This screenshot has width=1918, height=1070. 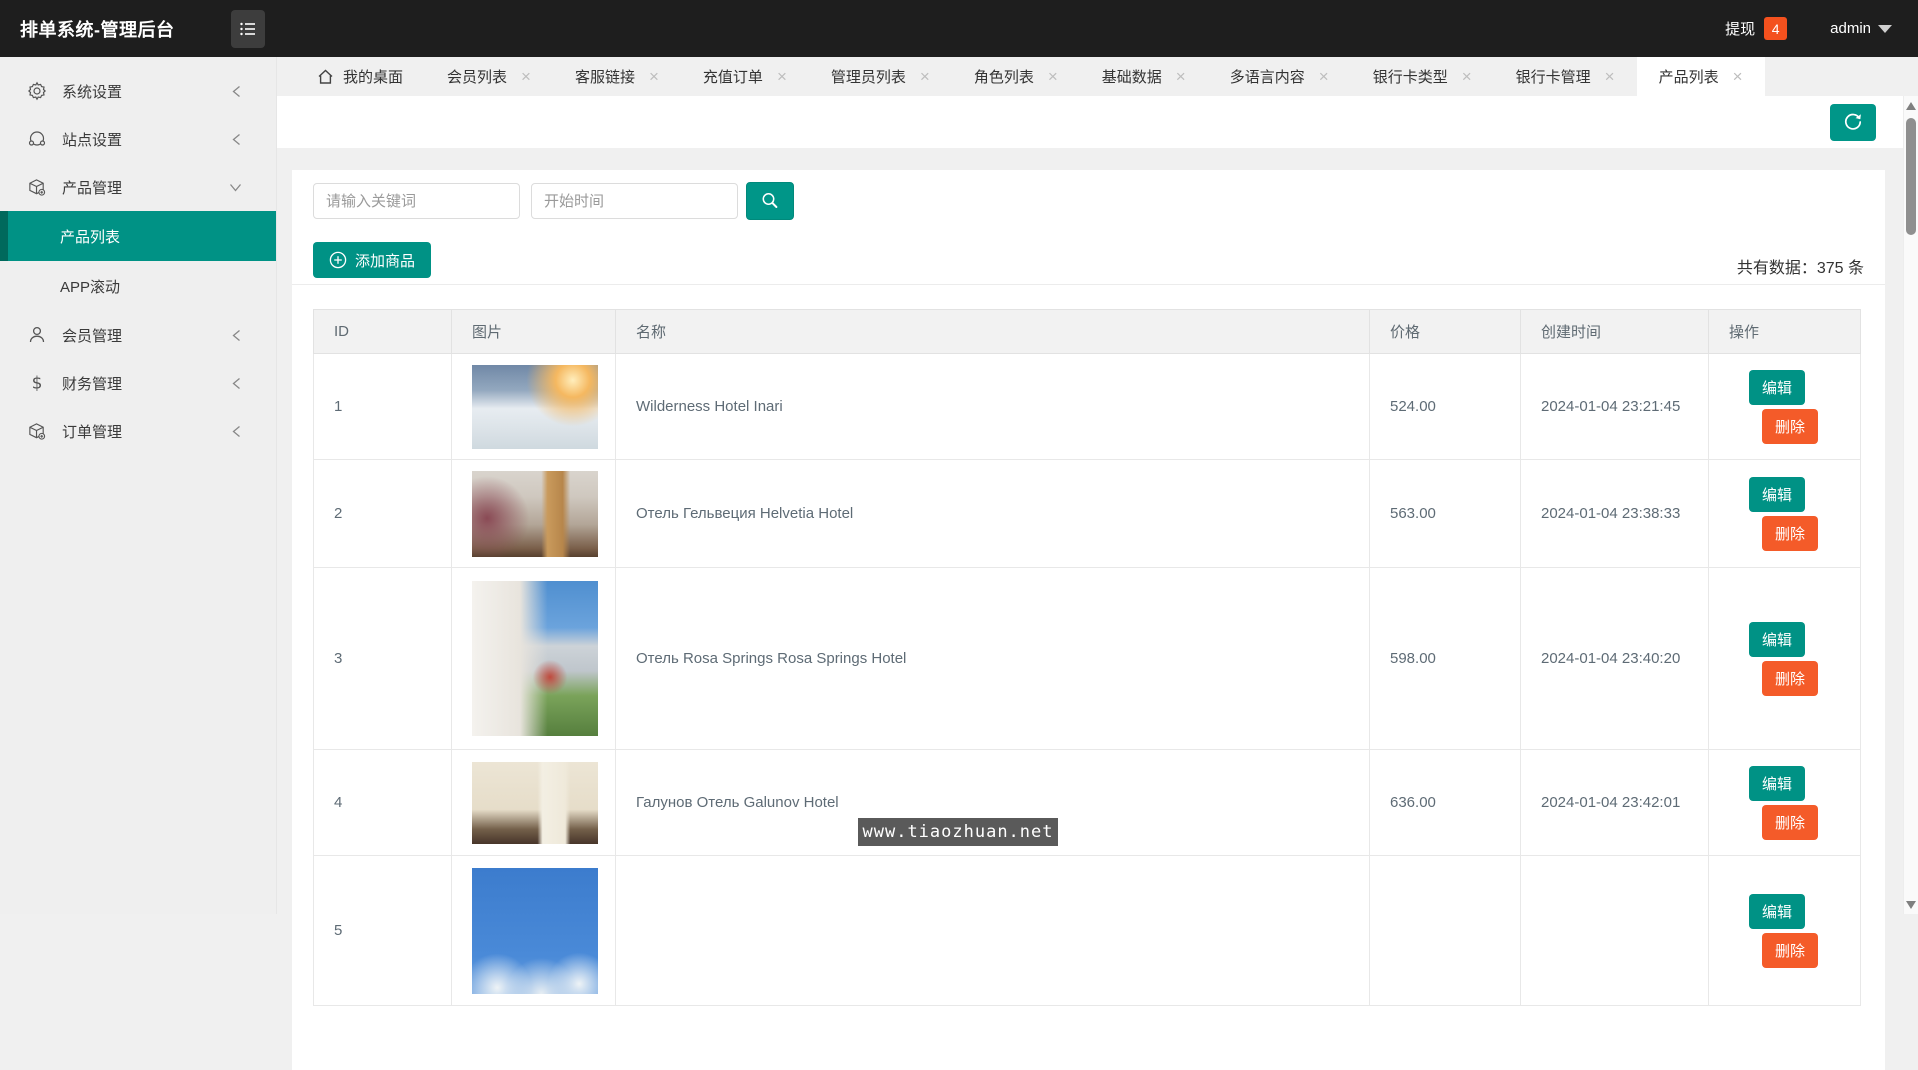 What do you see at coordinates (138, 139) in the screenshot?
I see `sidebar-item-站点设置: 站点设置` at bounding box center [138, 139].